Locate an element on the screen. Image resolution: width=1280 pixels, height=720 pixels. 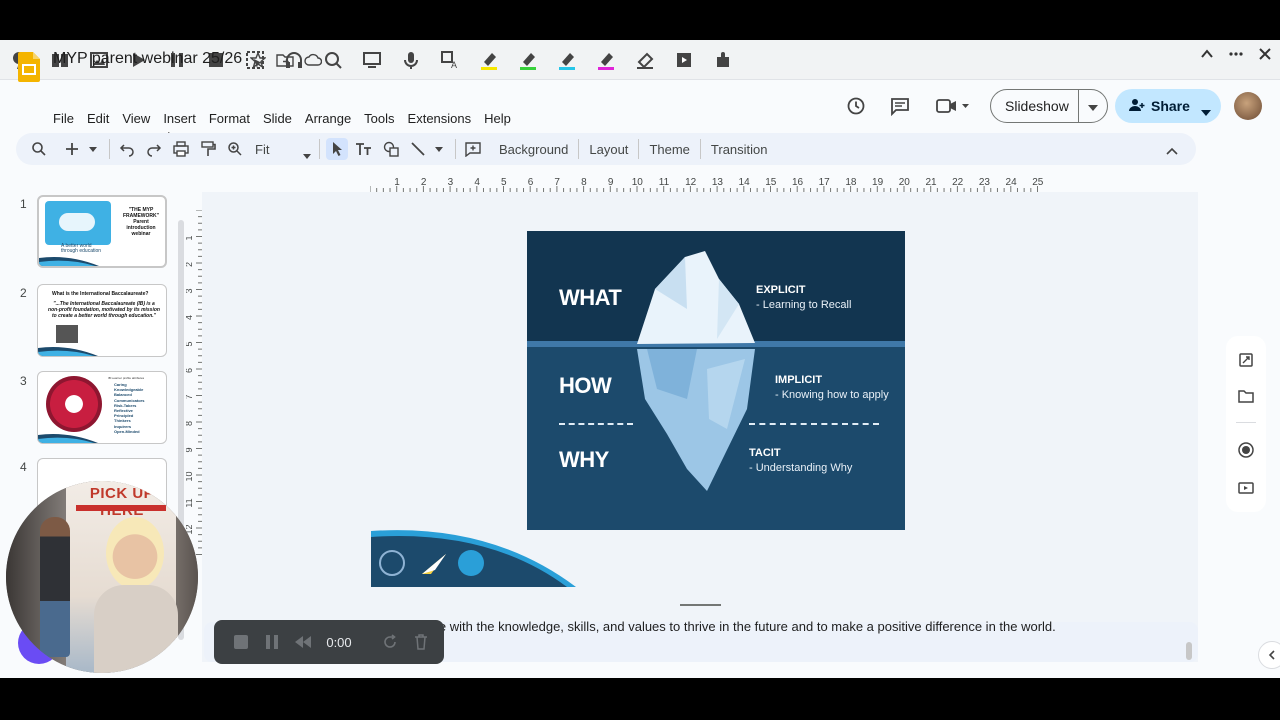
pause-recording-icon is located at coordinates (271, 642).